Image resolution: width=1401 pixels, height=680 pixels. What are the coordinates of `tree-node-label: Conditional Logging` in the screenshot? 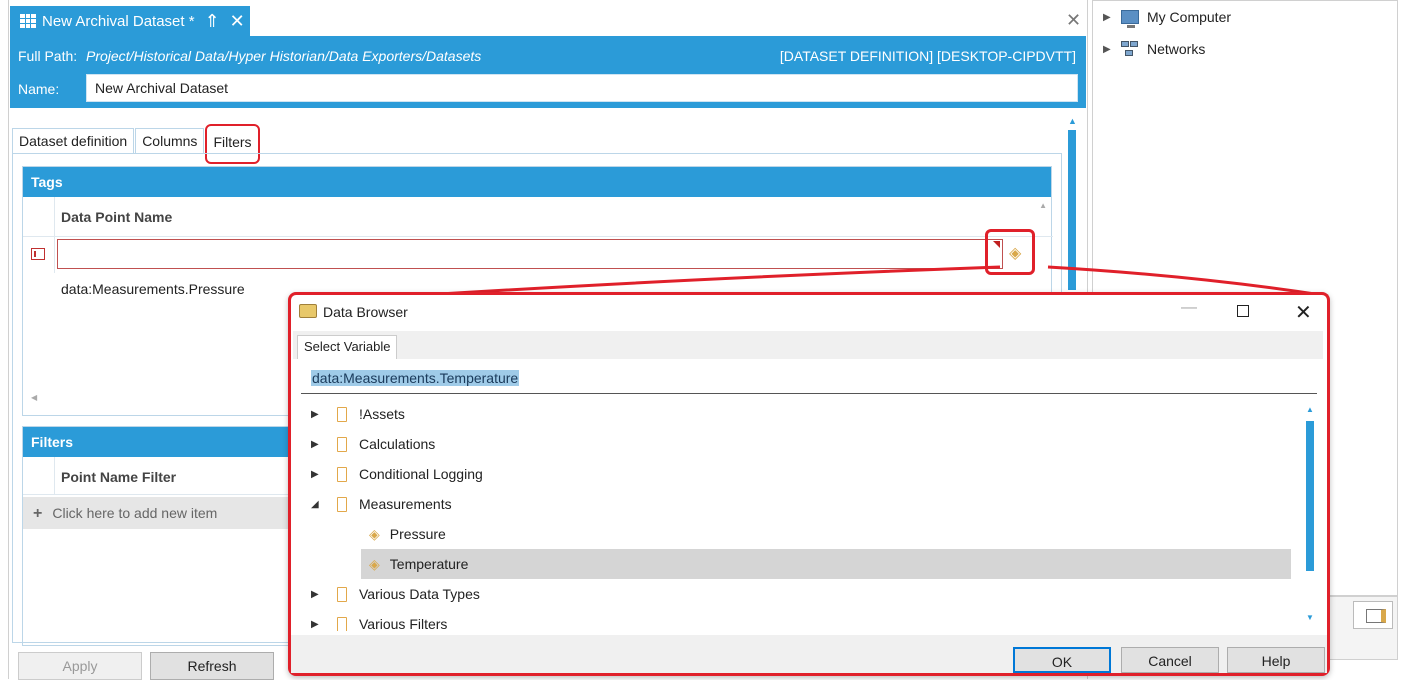 It's located at (421, 474).